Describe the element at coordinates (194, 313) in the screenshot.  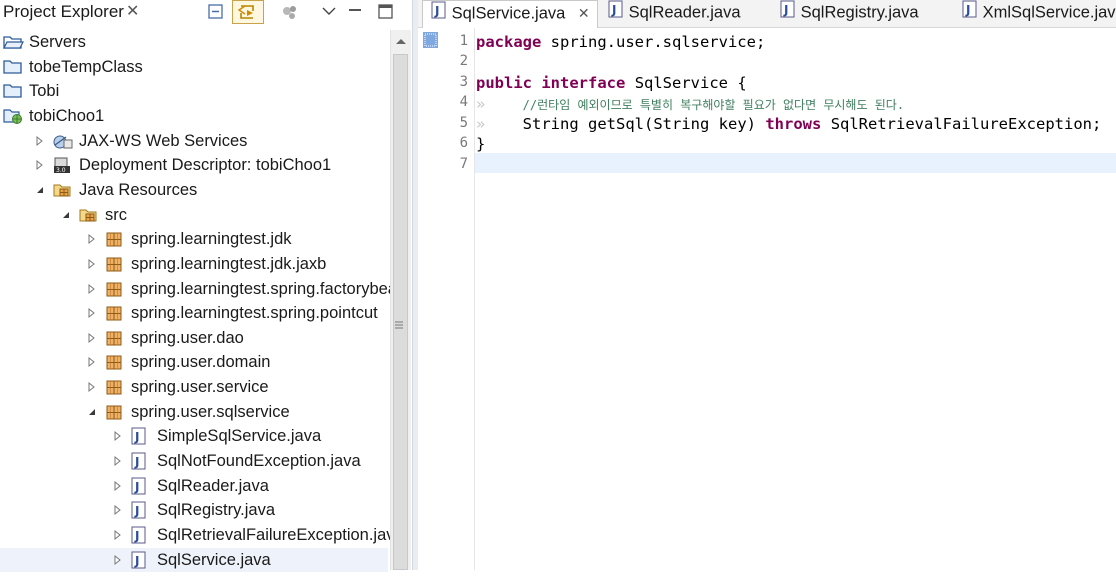
I see `tree-item: spring.learningtest.spring.pointcut` at that location.